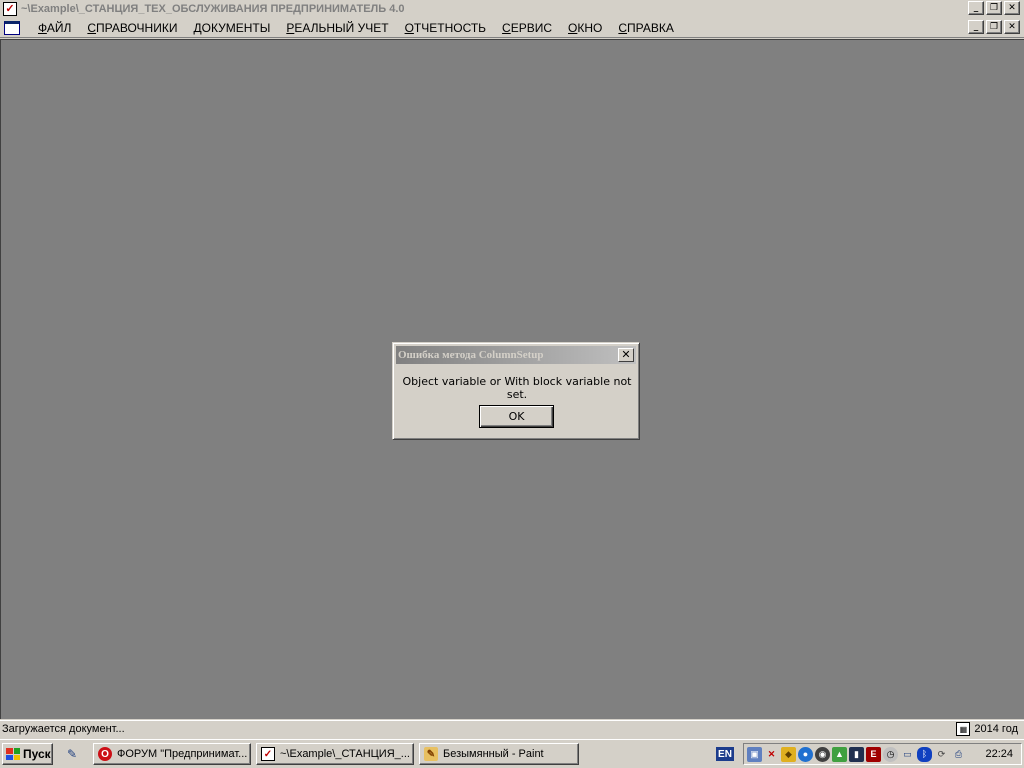  I want to click on menu-item-documents: ДОКУМЕНТЫ, so click(231, 28).